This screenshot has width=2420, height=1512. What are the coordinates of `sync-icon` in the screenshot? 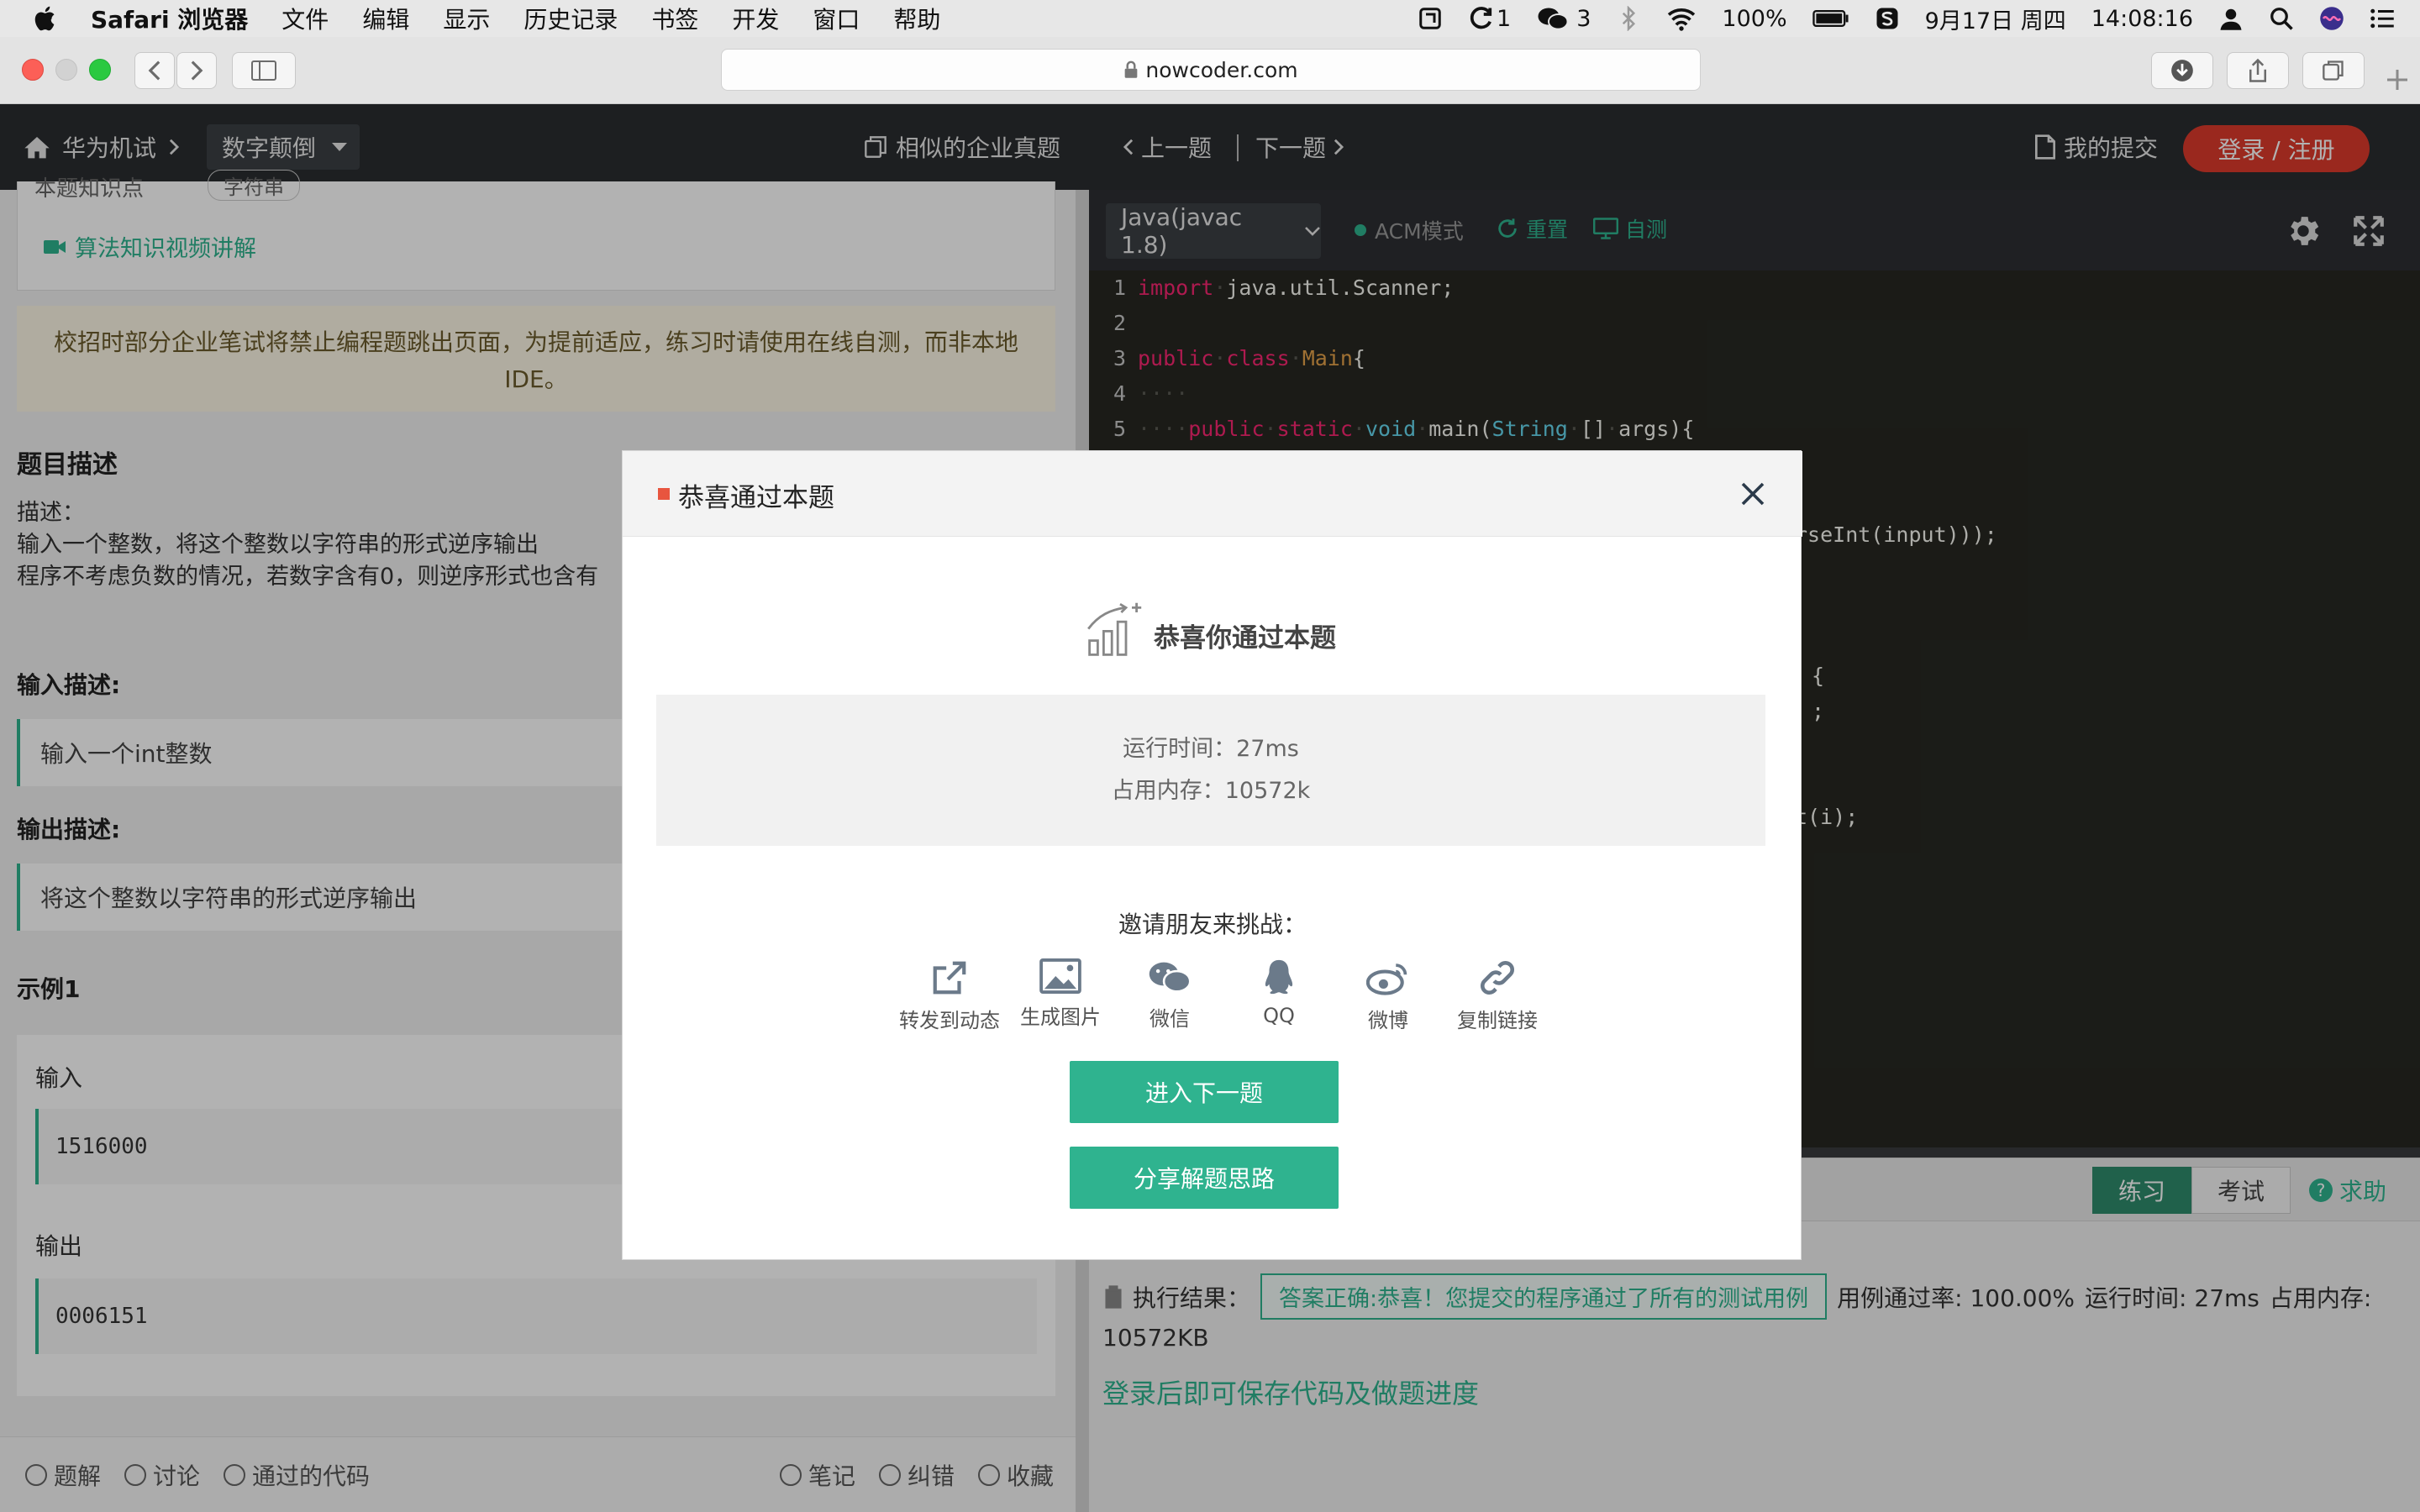 It's located at (1481, 18).